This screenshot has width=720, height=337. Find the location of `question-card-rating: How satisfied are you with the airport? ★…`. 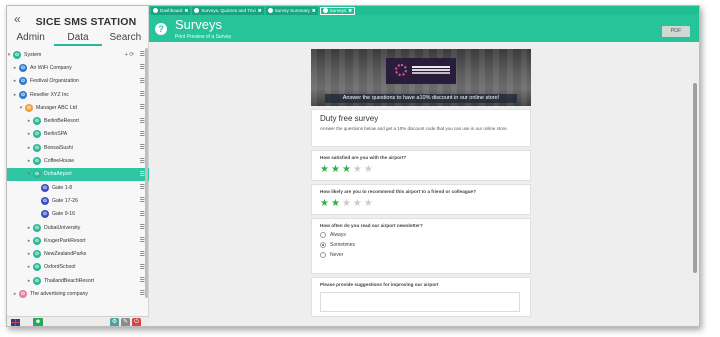

question-card-rating: How satisfied are you with the airport? ★… is located at coordinates (421, 165).